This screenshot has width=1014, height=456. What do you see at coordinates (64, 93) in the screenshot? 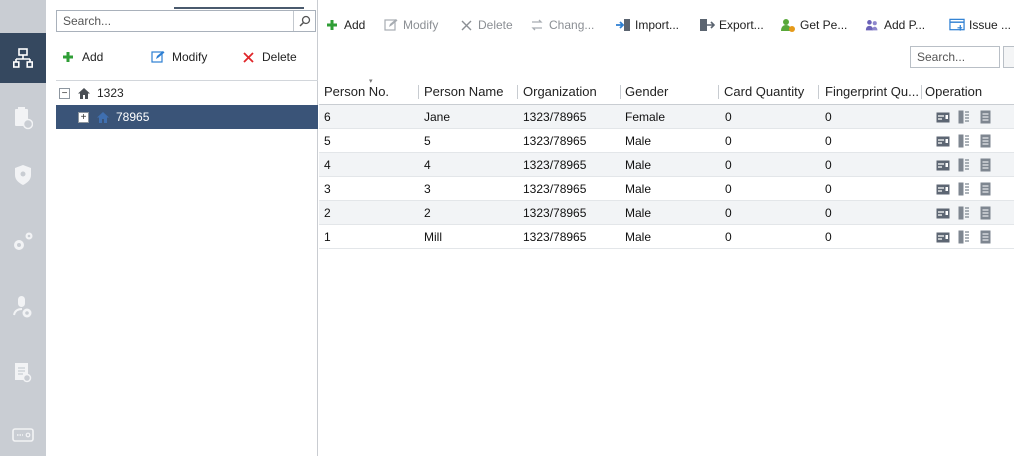
I see `collapse-toggle: −` at bounding box center [64, 93].